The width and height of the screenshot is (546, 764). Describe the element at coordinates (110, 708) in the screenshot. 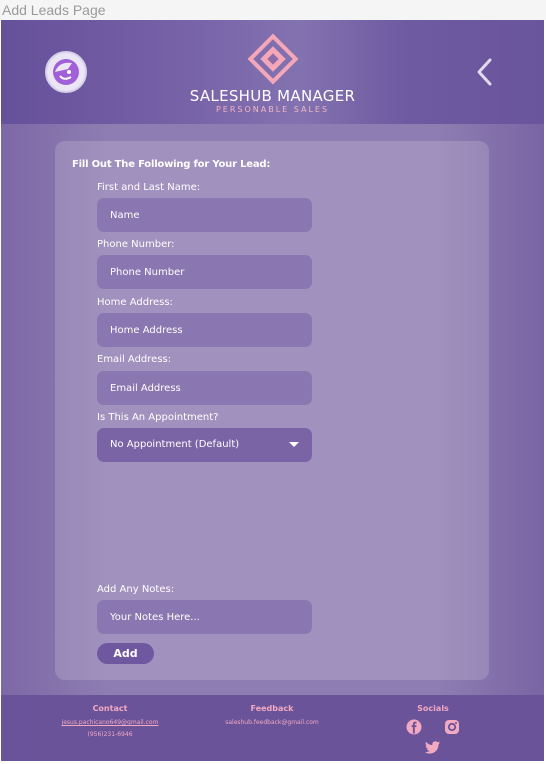

I see `contact-heading: Contact` at that location.